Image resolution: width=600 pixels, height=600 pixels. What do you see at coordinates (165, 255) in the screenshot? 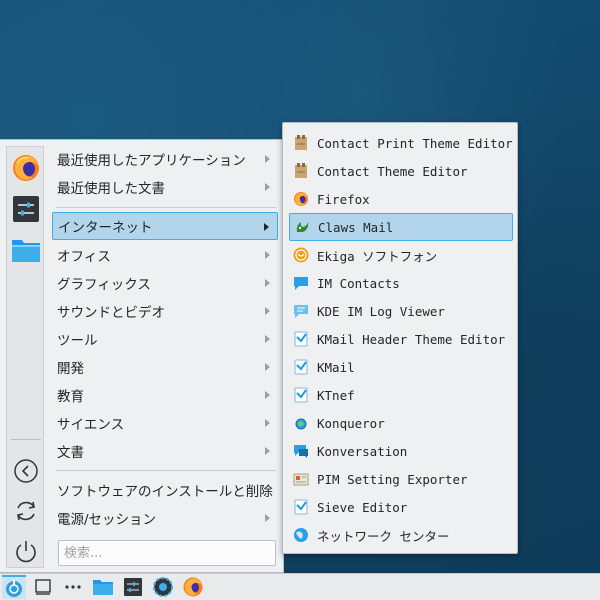
I see `category-office: オフィス` at bounding box center [165, 255].